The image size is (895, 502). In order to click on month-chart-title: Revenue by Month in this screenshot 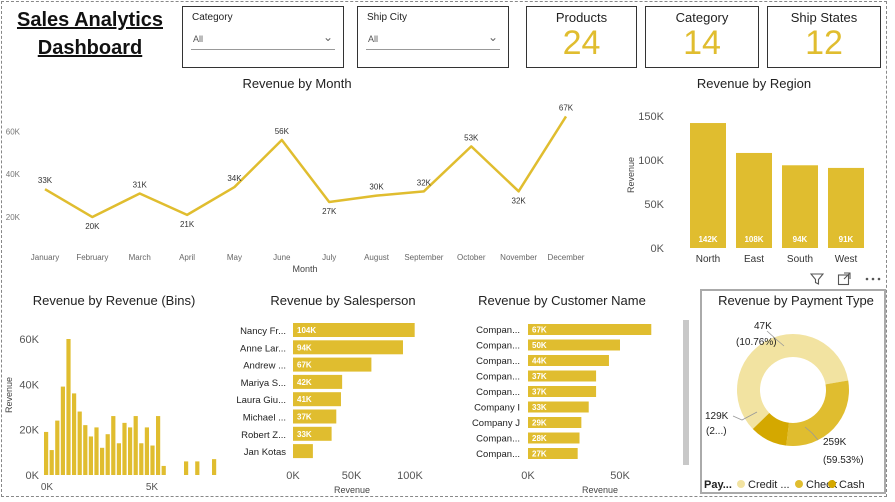, I will do `click(297, 83)`.